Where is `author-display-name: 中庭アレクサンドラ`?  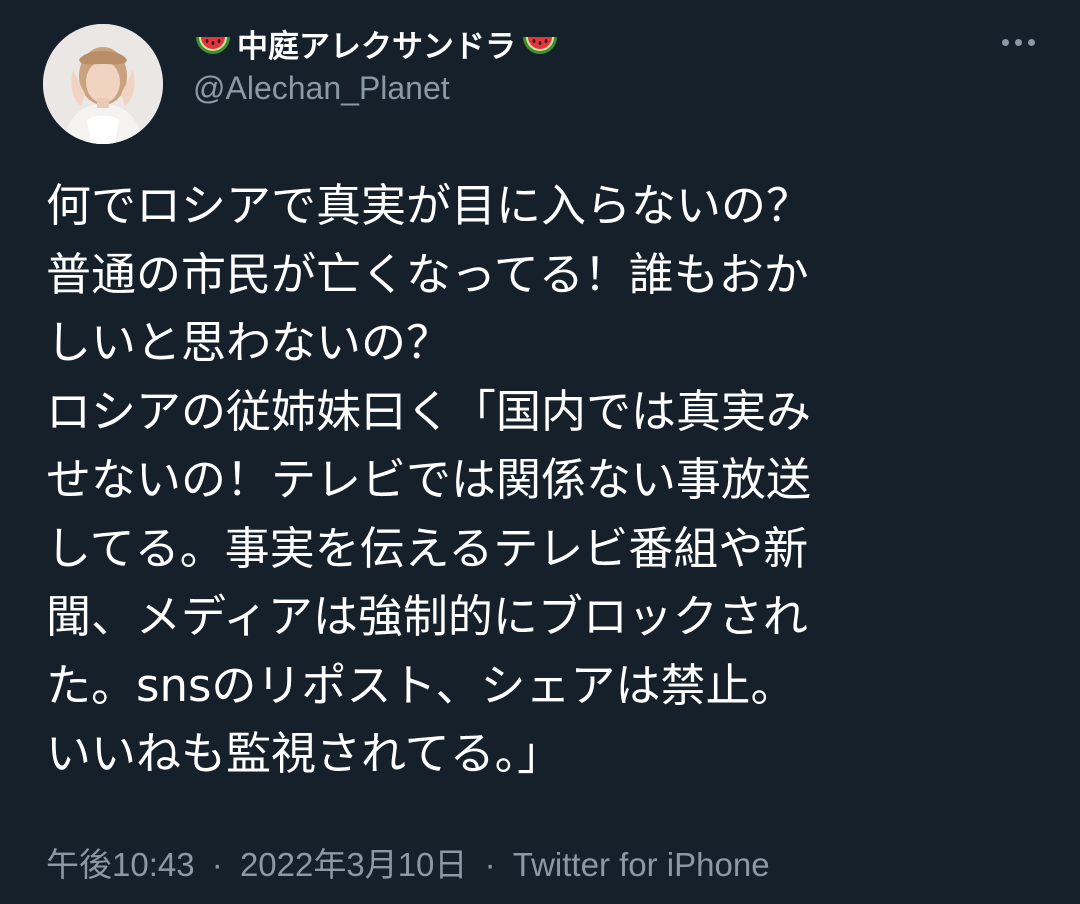 author-display-name: 中庭アレクサンドラ is located at coordinates (376, 46).